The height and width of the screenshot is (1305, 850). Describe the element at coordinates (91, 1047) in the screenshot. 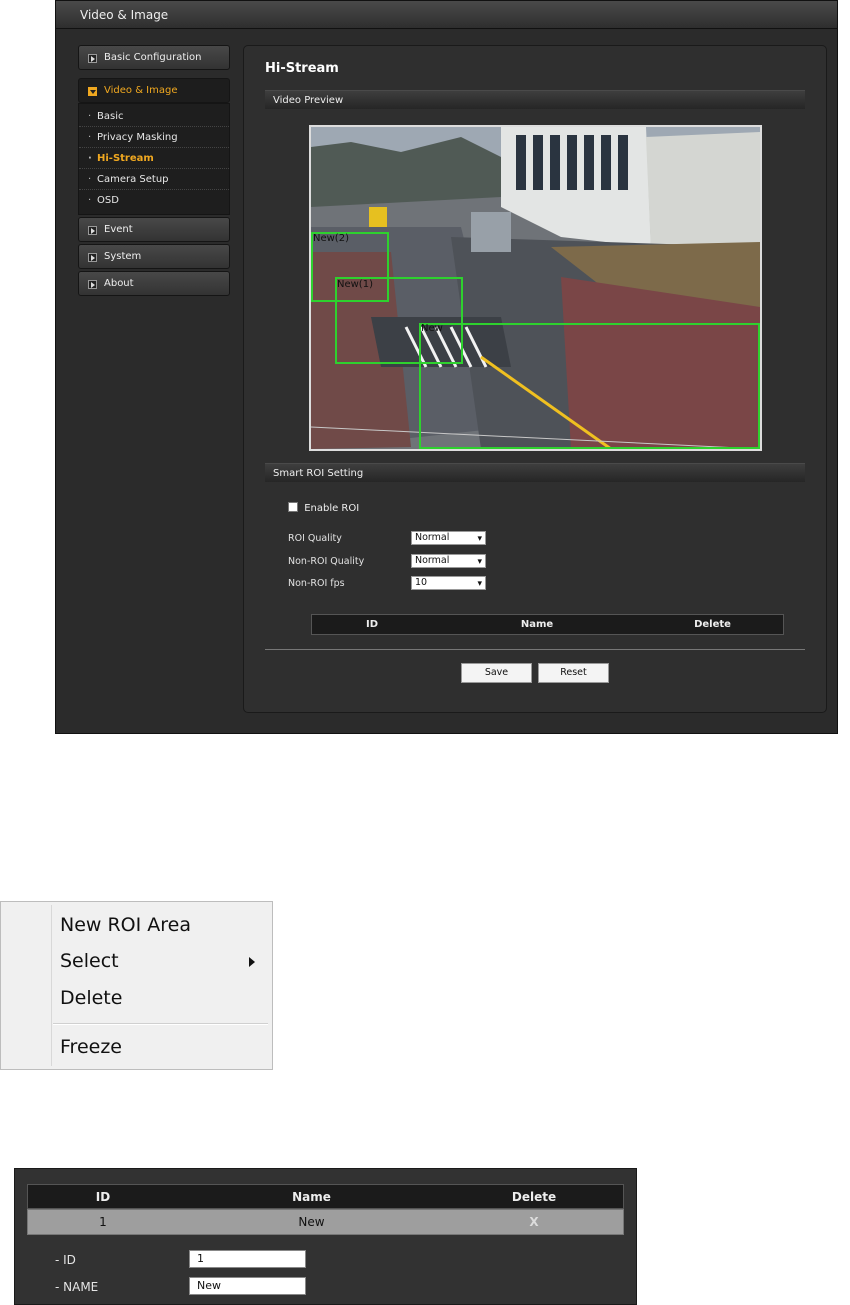

I see `menu-item-freeze: Freeze` at that location.